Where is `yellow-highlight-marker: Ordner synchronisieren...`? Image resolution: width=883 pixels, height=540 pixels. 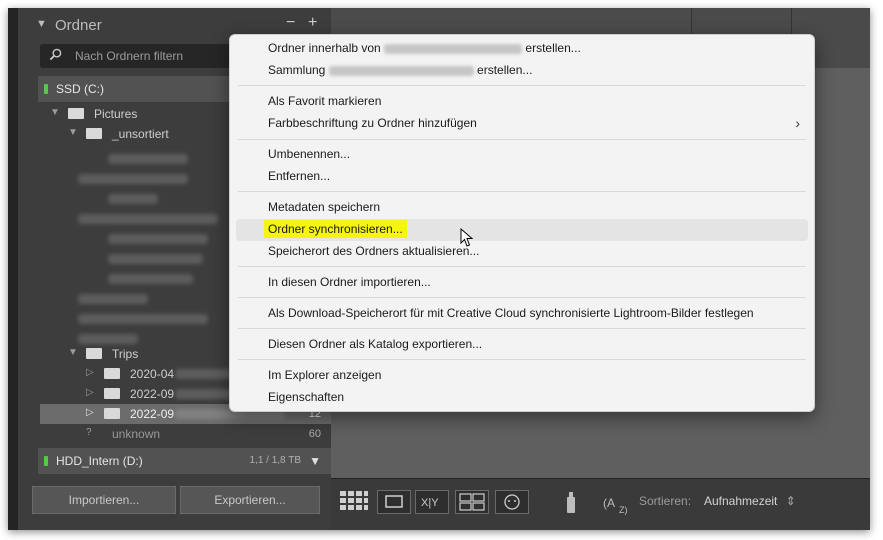
yellow-highlight-marker: Ordner synchronisieren... is located at coordinates (335, 229).